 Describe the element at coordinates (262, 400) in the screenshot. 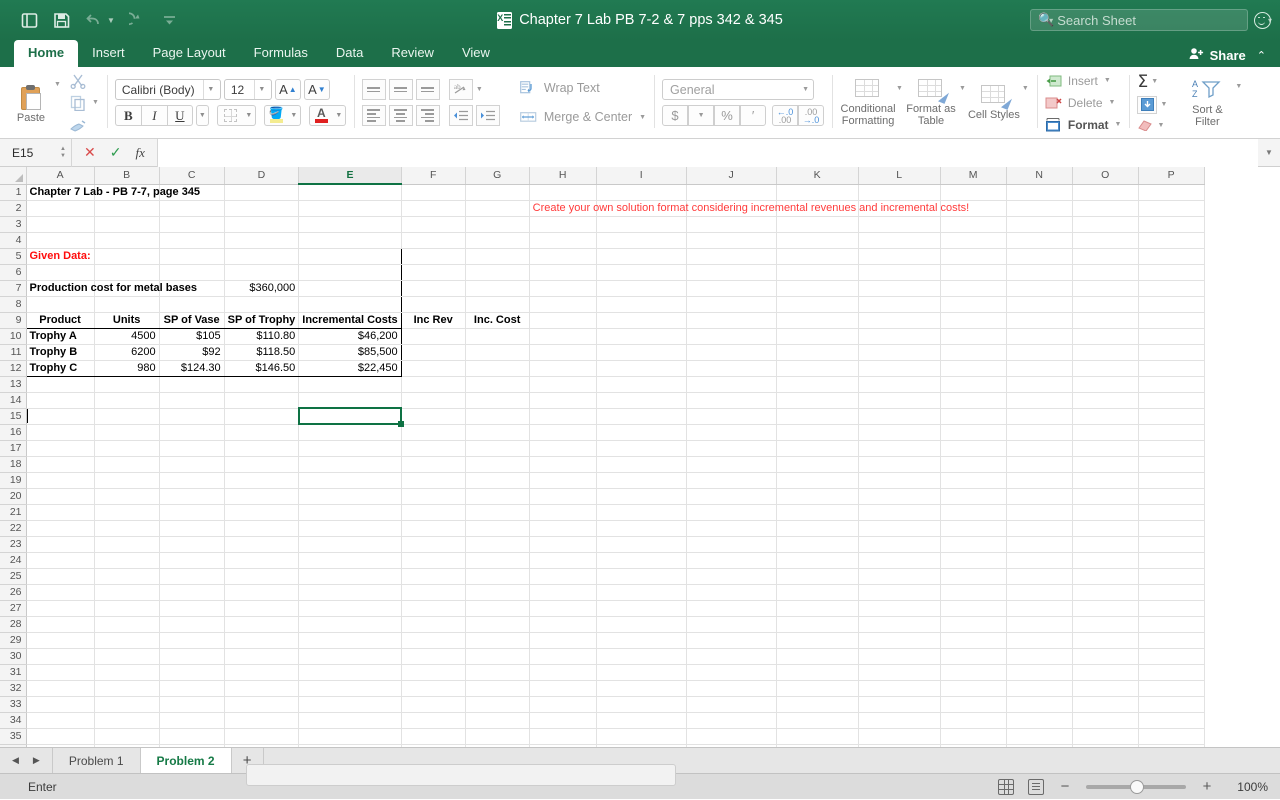

I see `cell-d14` at that location.